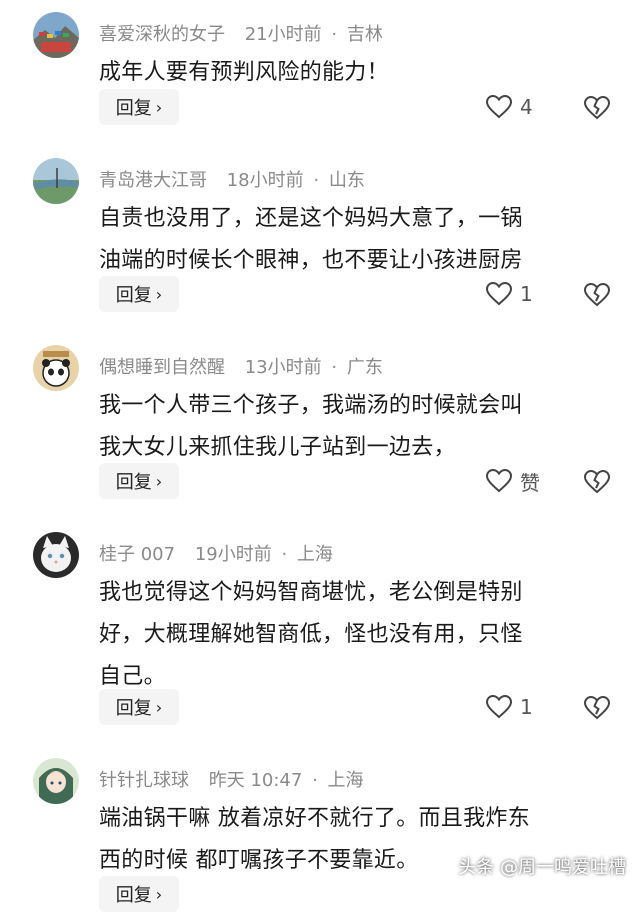  I want to click on location: 吉林, so click(364, 34).